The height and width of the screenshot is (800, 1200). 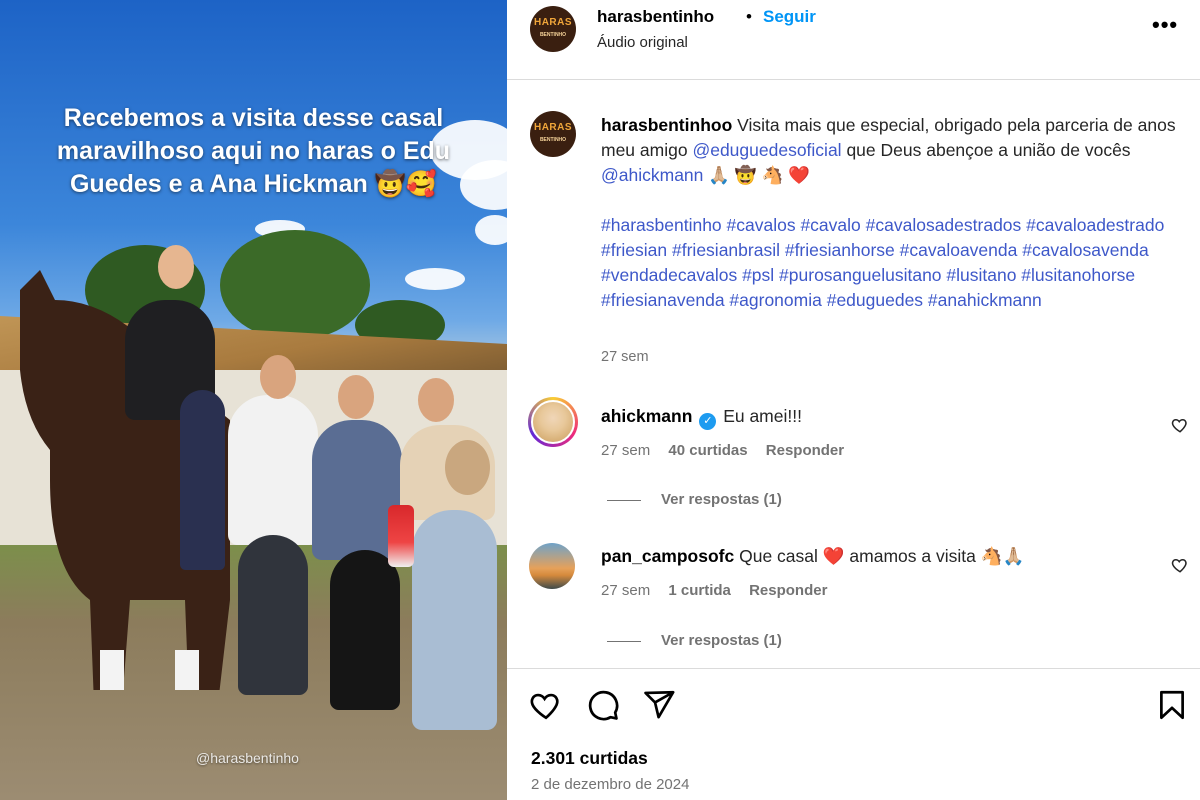 I want to click on person-woman-jeans, so click(x=454, y=620).